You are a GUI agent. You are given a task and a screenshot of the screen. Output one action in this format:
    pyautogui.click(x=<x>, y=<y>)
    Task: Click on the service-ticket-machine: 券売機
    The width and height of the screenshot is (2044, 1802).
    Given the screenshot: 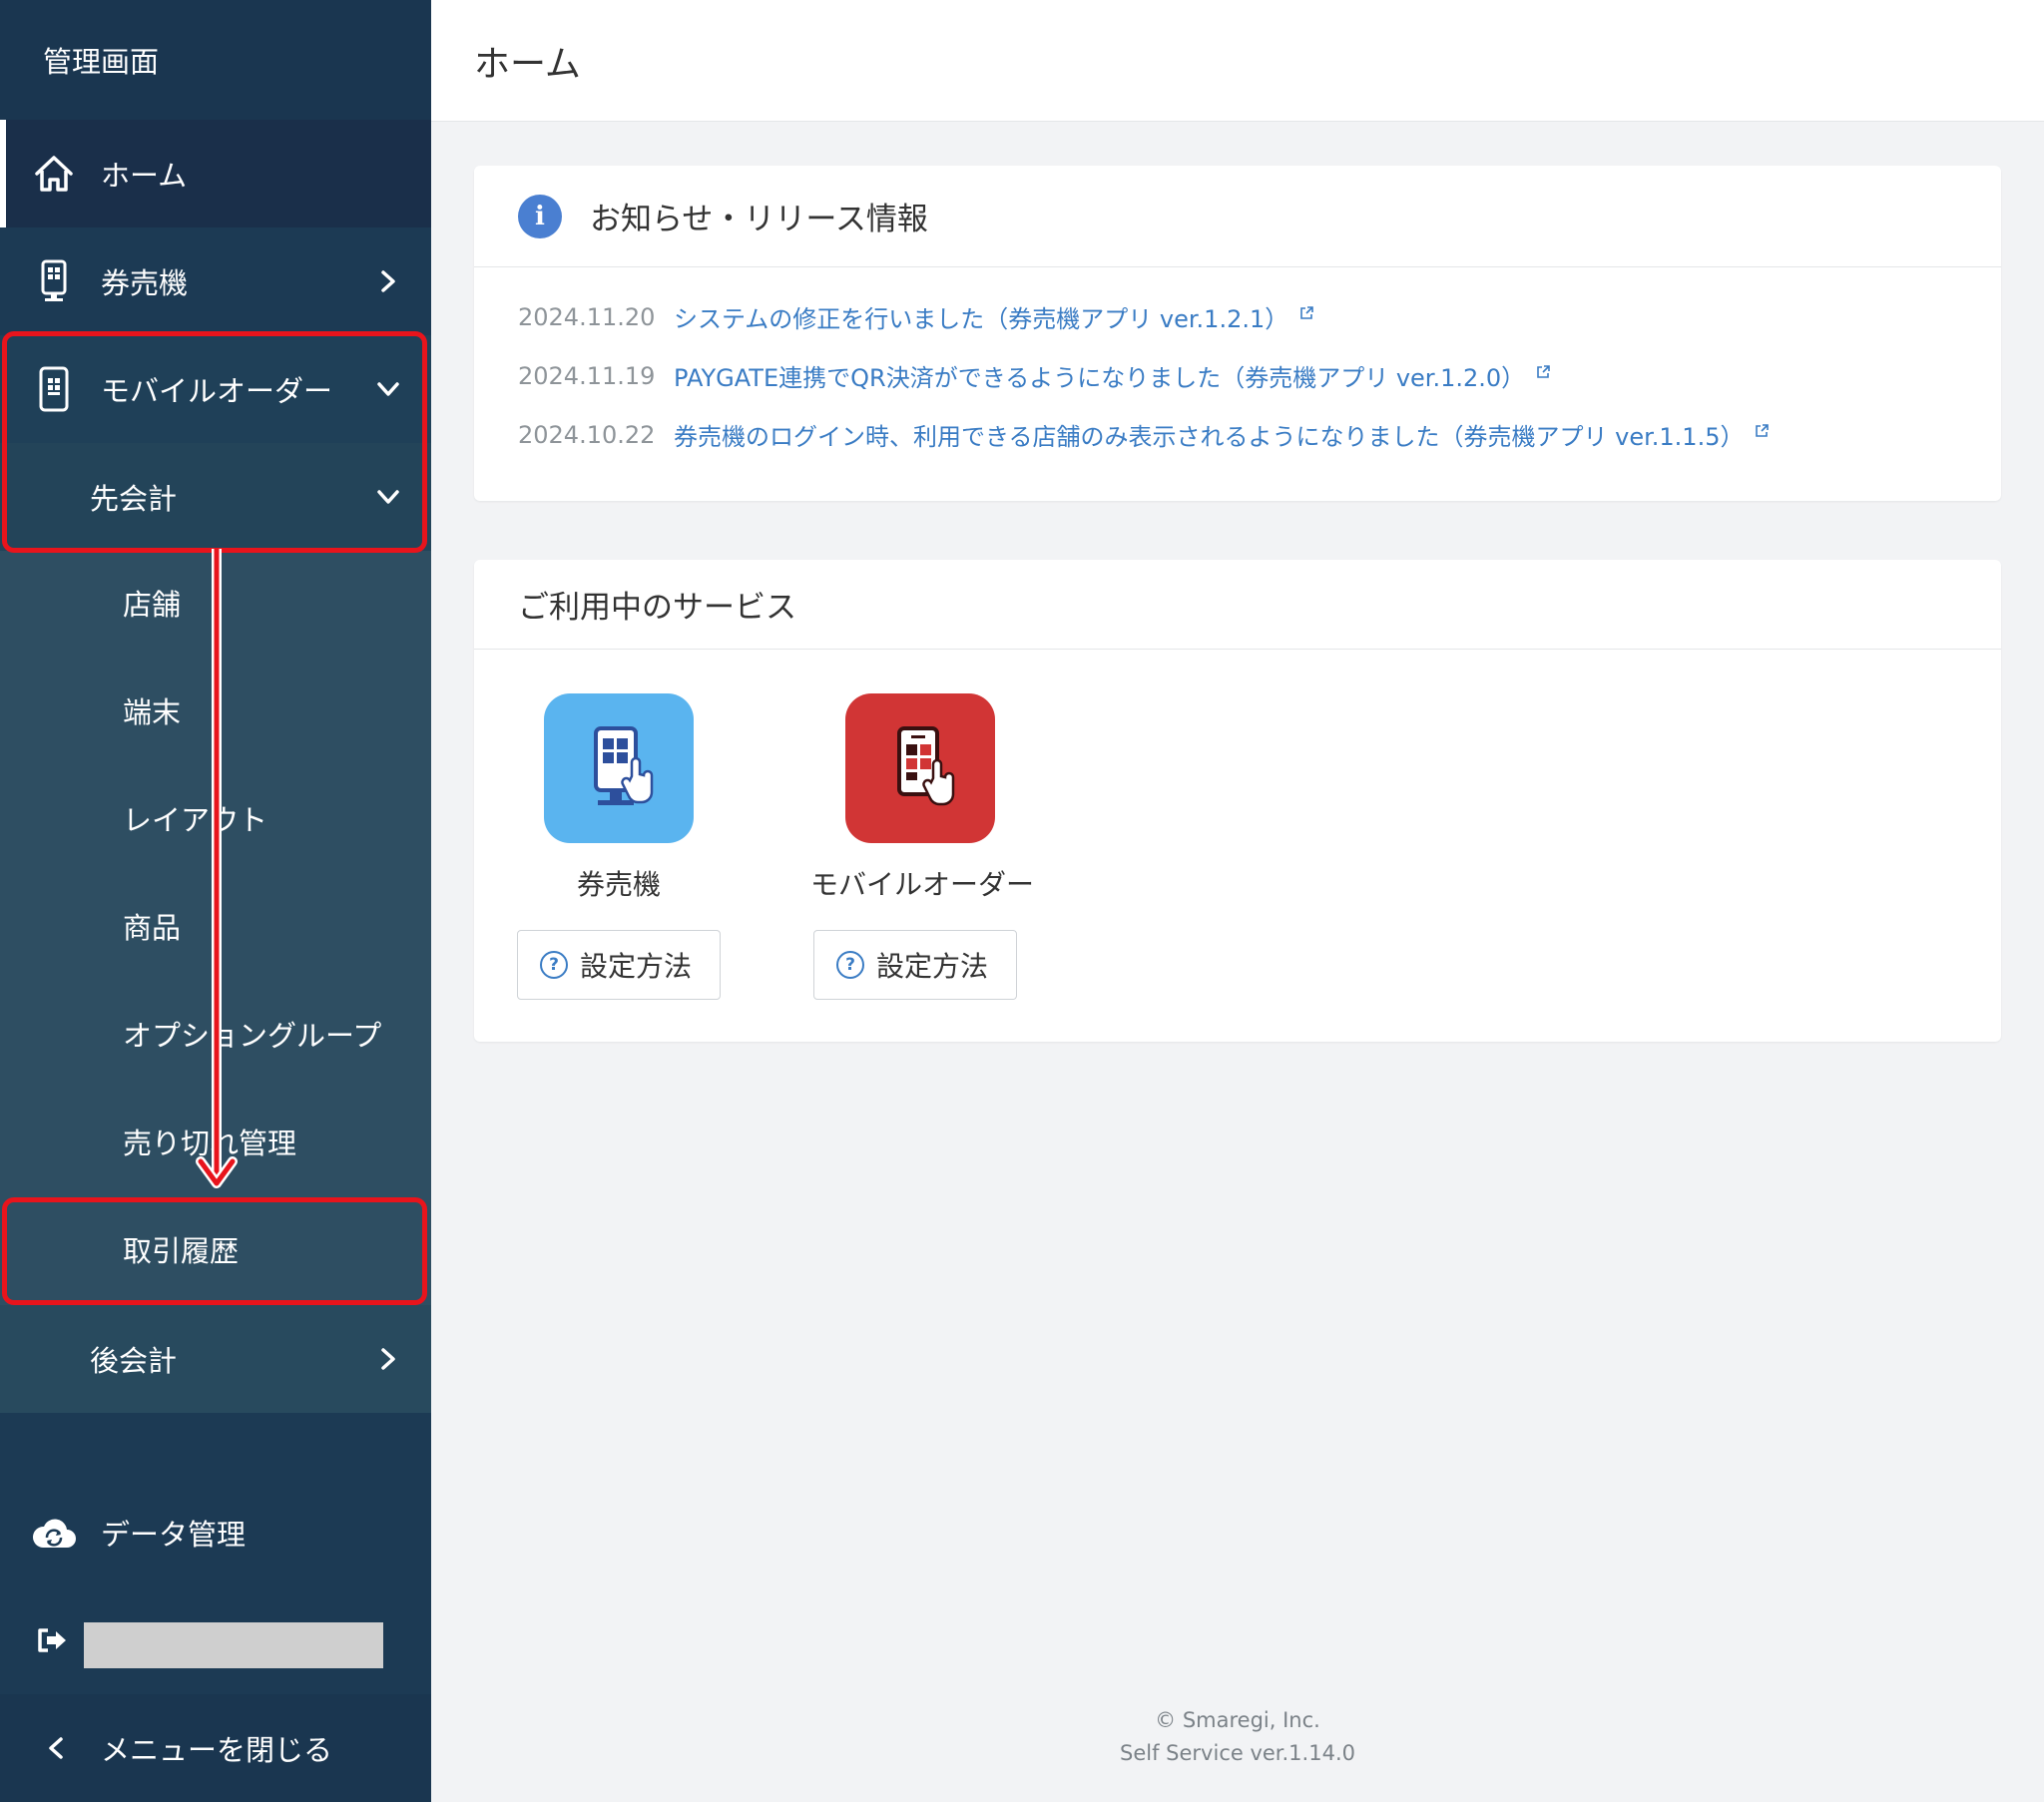 What is the action you would take?
    pyautogui.click(x=619, y=798)
    